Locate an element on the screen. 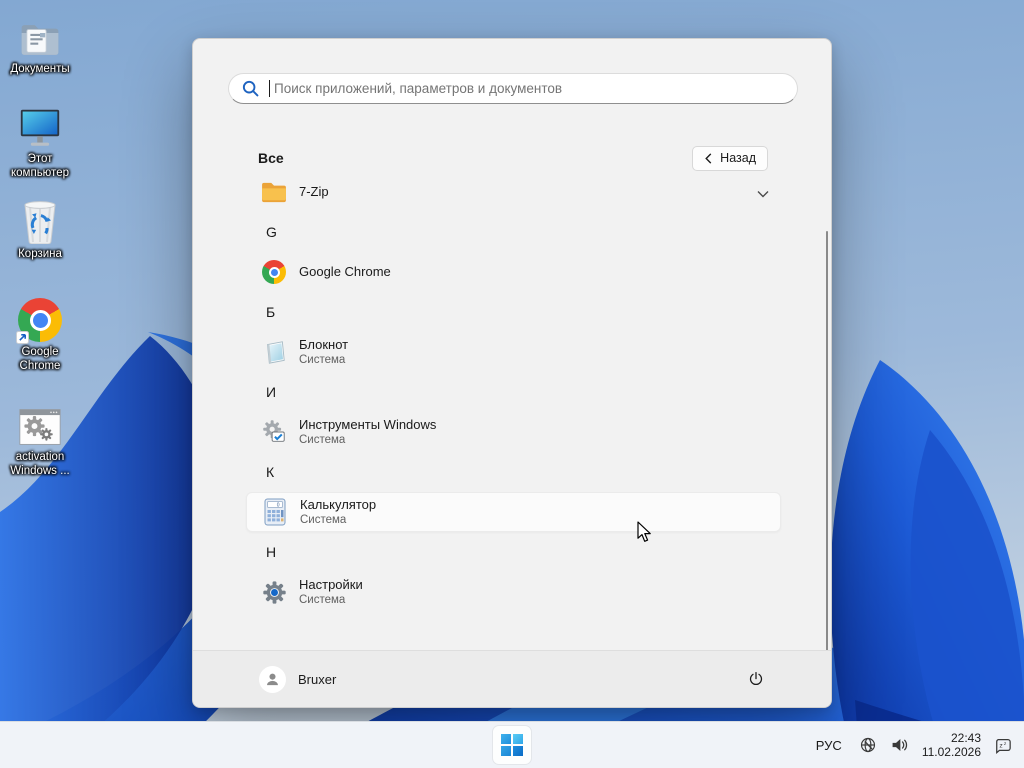 Image resolution: width=1024 pixels, height=768 pixels. section-header-G: G is located at coordinates (271, 232).